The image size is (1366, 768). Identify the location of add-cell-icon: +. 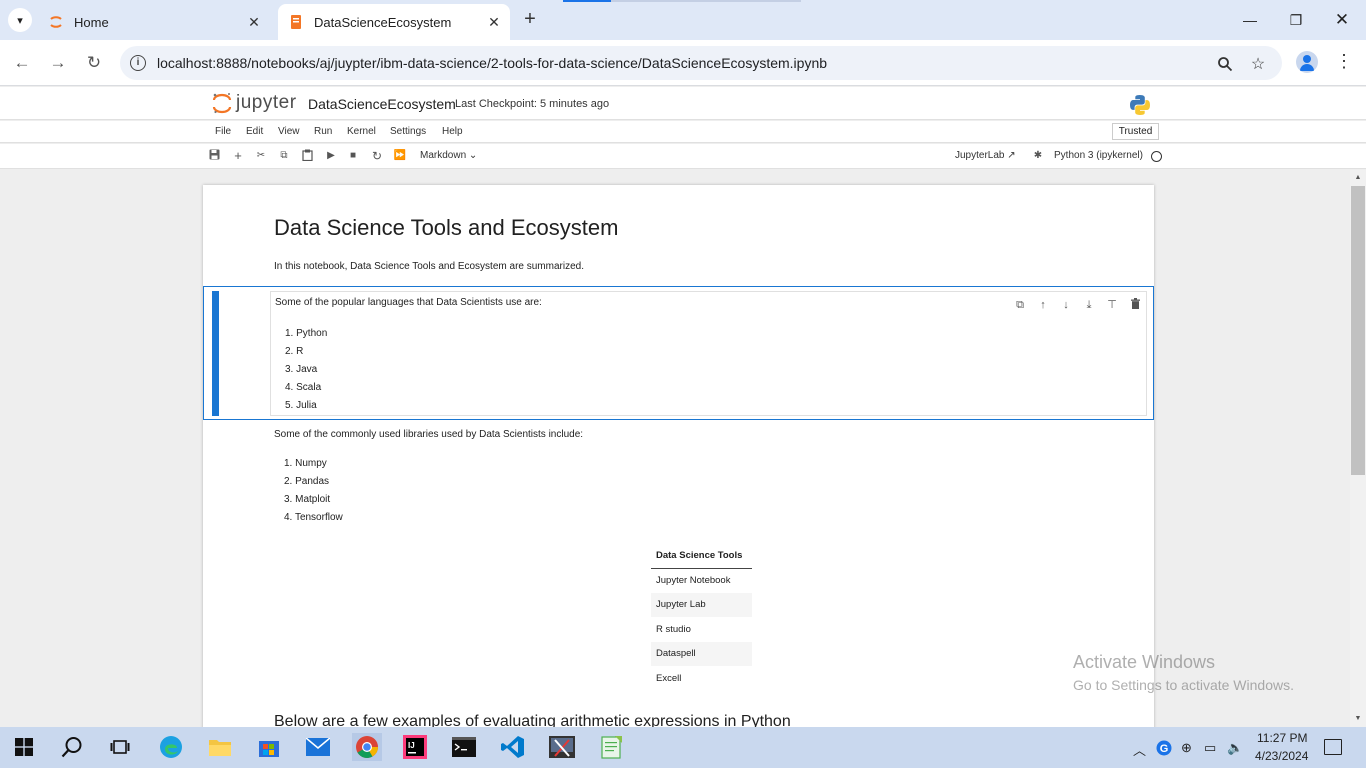
(238, 156).